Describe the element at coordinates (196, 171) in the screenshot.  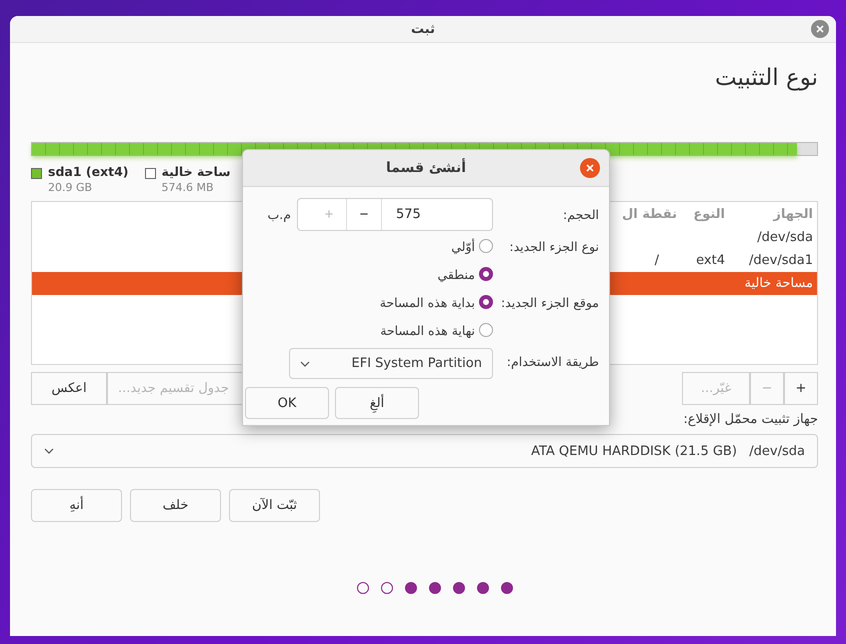
I see `legend-label: ساحة خالية` at that location.